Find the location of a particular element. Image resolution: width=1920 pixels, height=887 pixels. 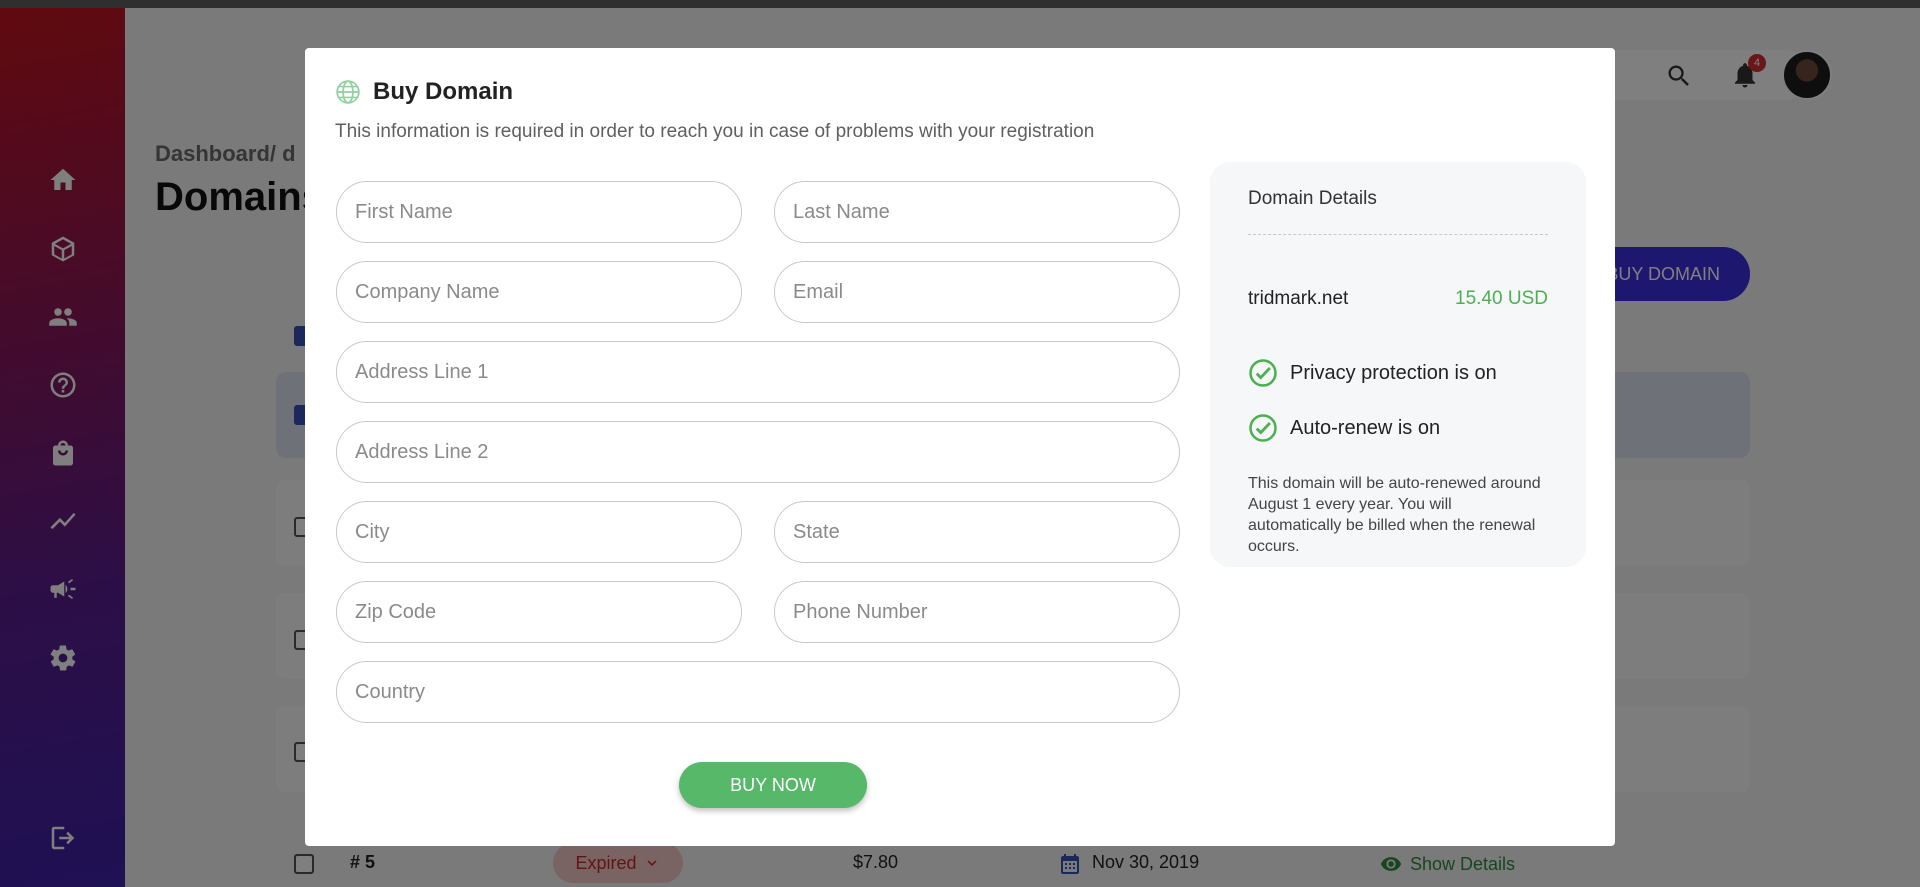

address-line-1-input is located at coordinates (758, 372).